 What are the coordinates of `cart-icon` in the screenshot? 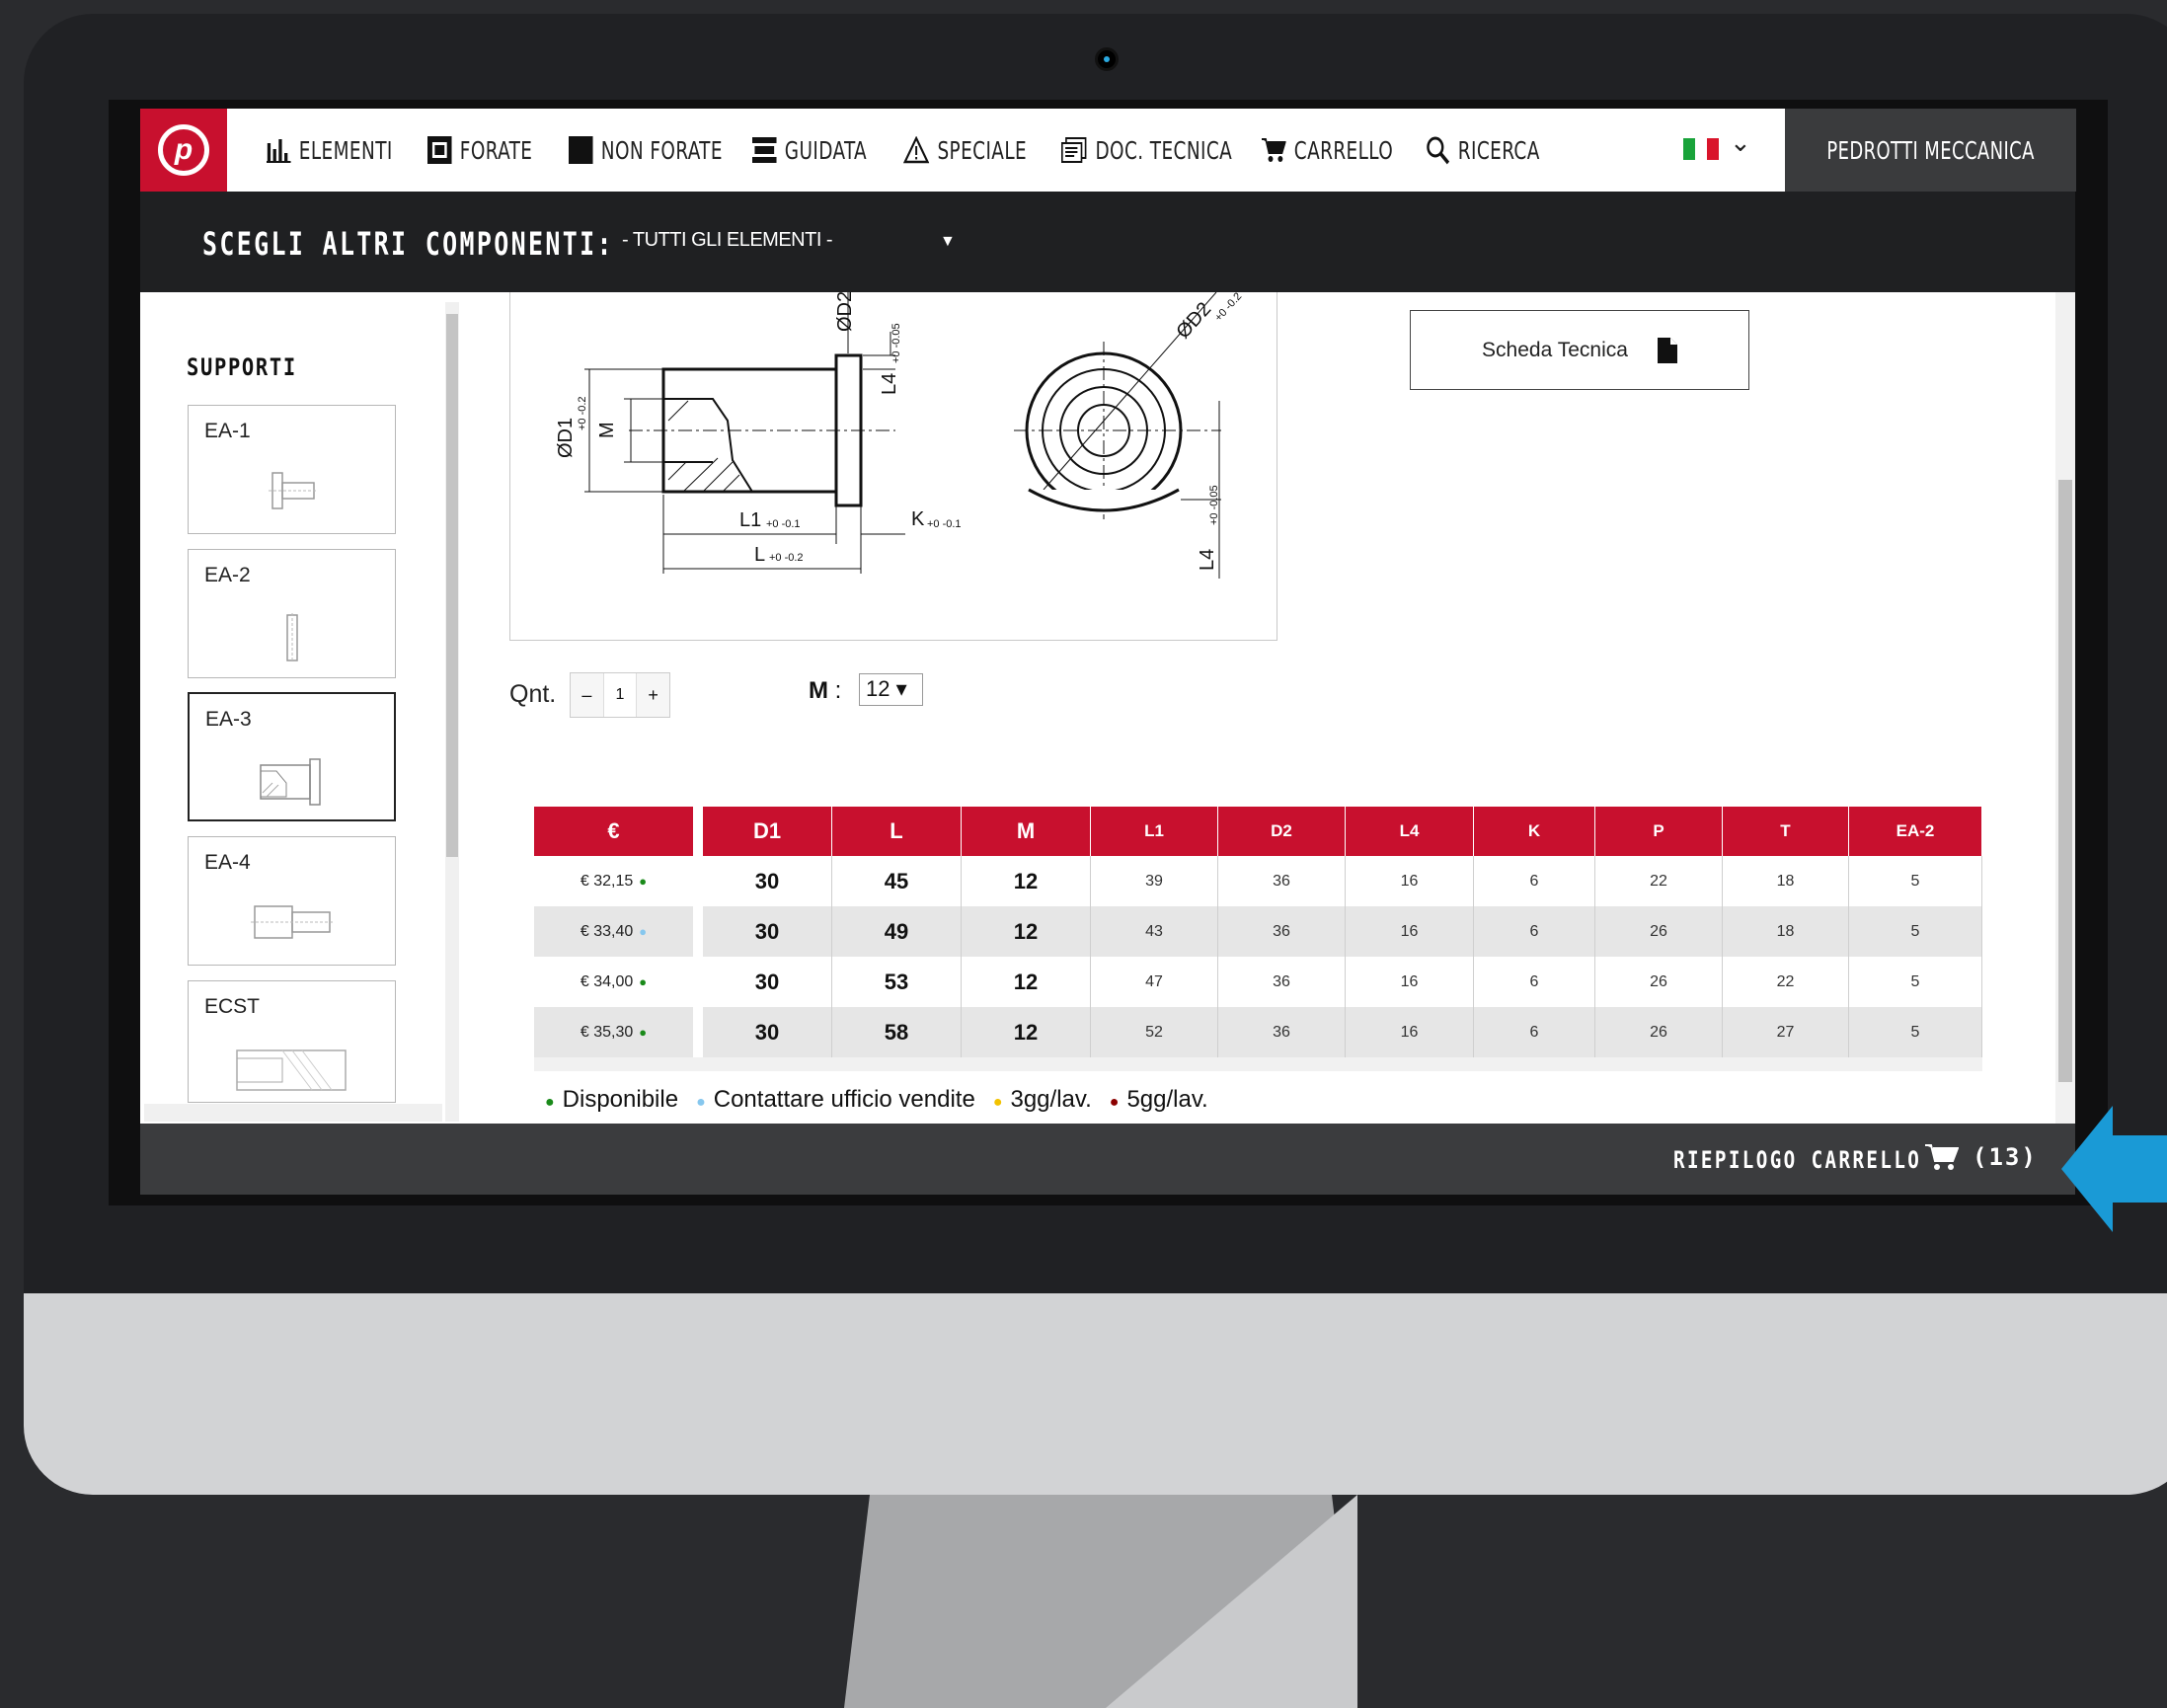 It's located at (1942, 1157).